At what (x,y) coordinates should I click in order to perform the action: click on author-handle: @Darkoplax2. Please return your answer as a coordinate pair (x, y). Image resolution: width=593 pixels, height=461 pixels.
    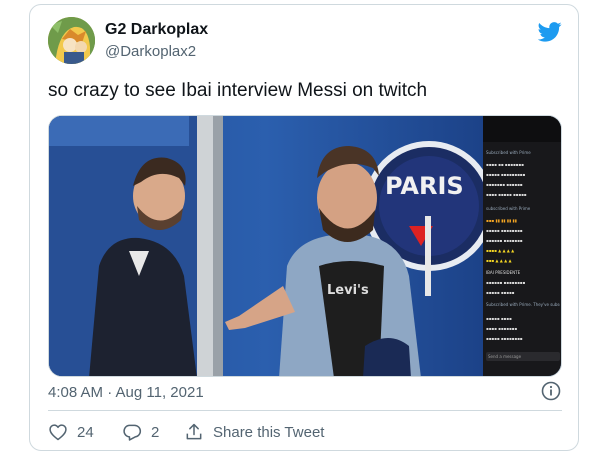
    Looking at the image, I should click on (150, 51).